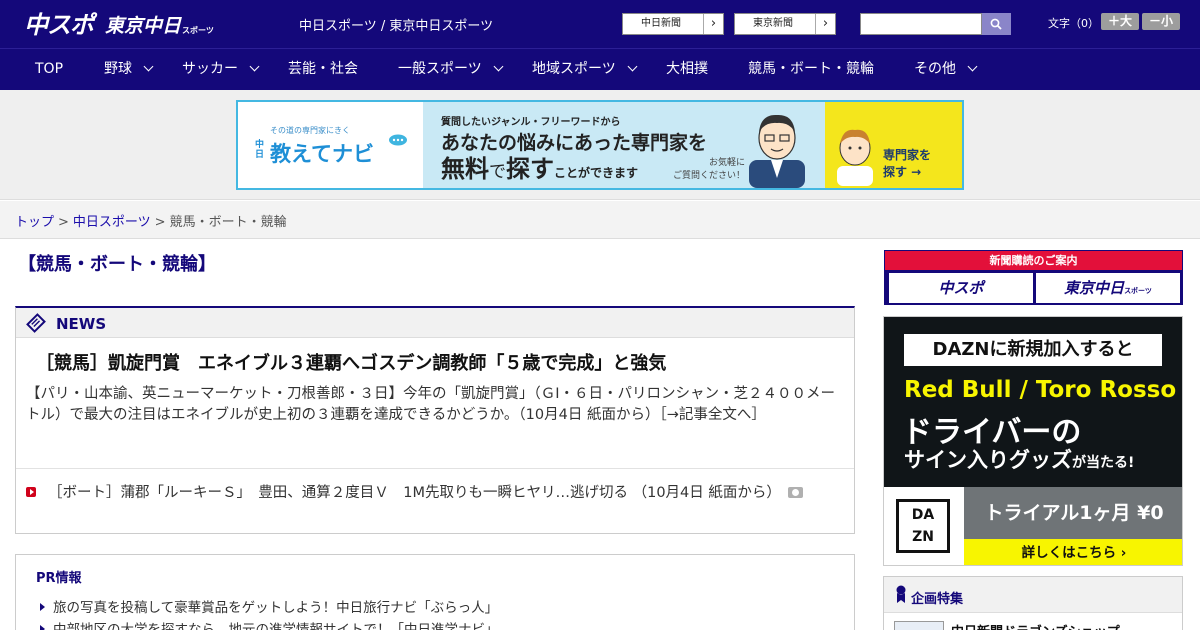  Describe the element at coordinates (1035, 625) in the screenshot. I see `feature-item-dragons-shop: 中日新聞ドラゴンズショップ` at that location.